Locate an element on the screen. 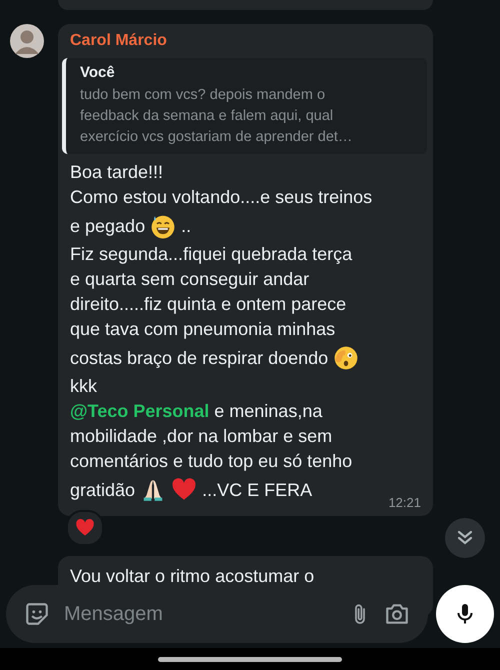  message-text: gratidão is located at coordinates (103, 490).